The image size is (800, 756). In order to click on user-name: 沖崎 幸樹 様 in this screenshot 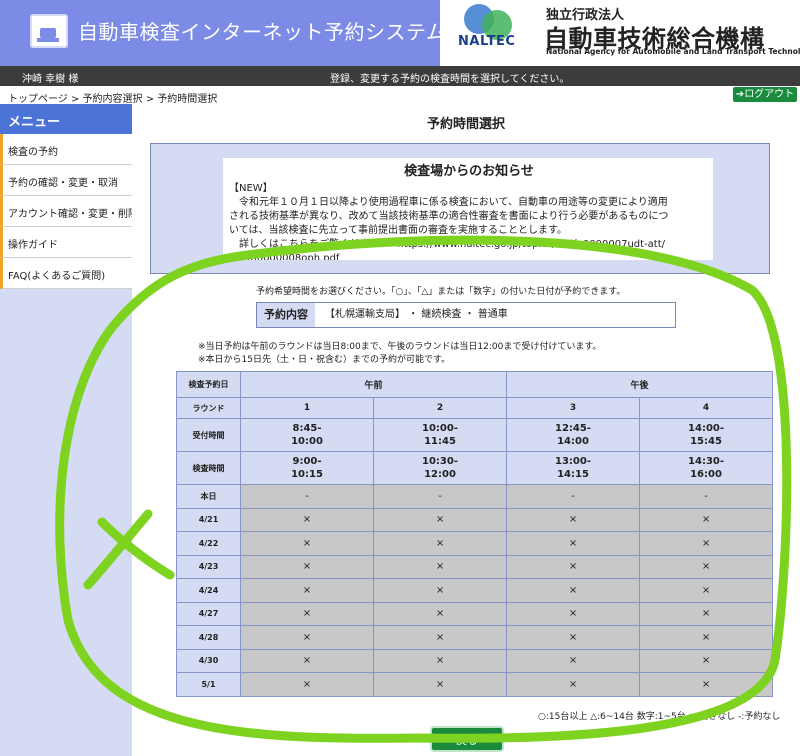, I will do `click(50, 79)`.